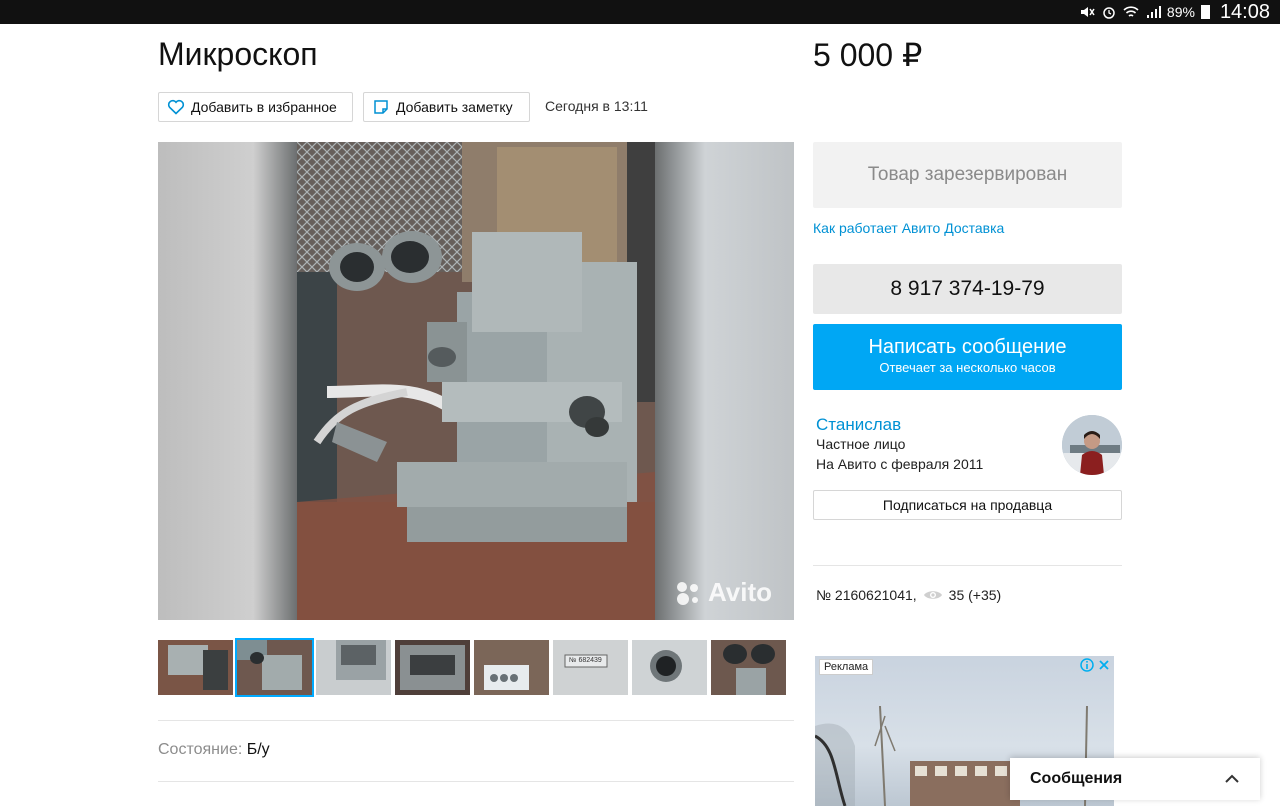 This screenshot has width=1280, height=806. I want to click on reserved-button: Товар зарезервирован, so click(967, 175).